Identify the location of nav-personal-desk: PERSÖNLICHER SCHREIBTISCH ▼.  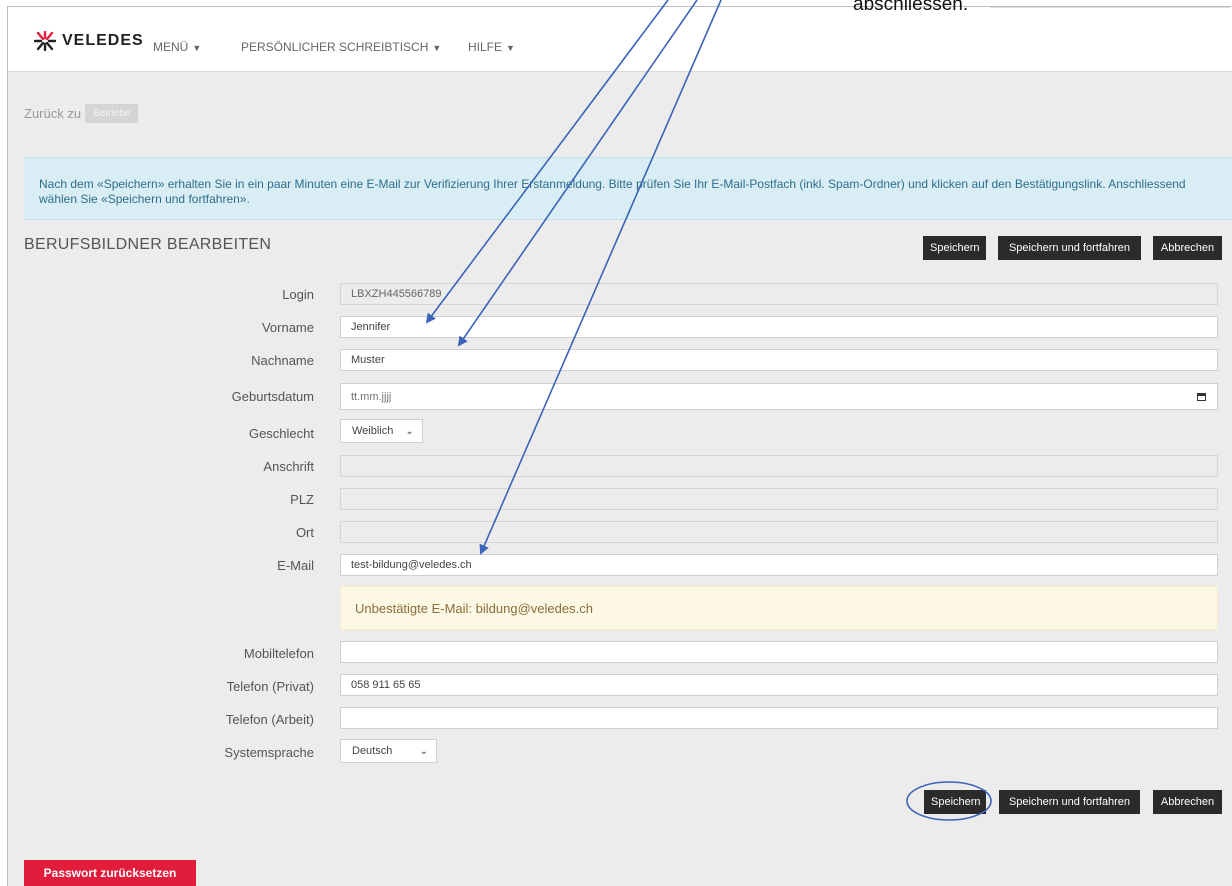
(341, 47).